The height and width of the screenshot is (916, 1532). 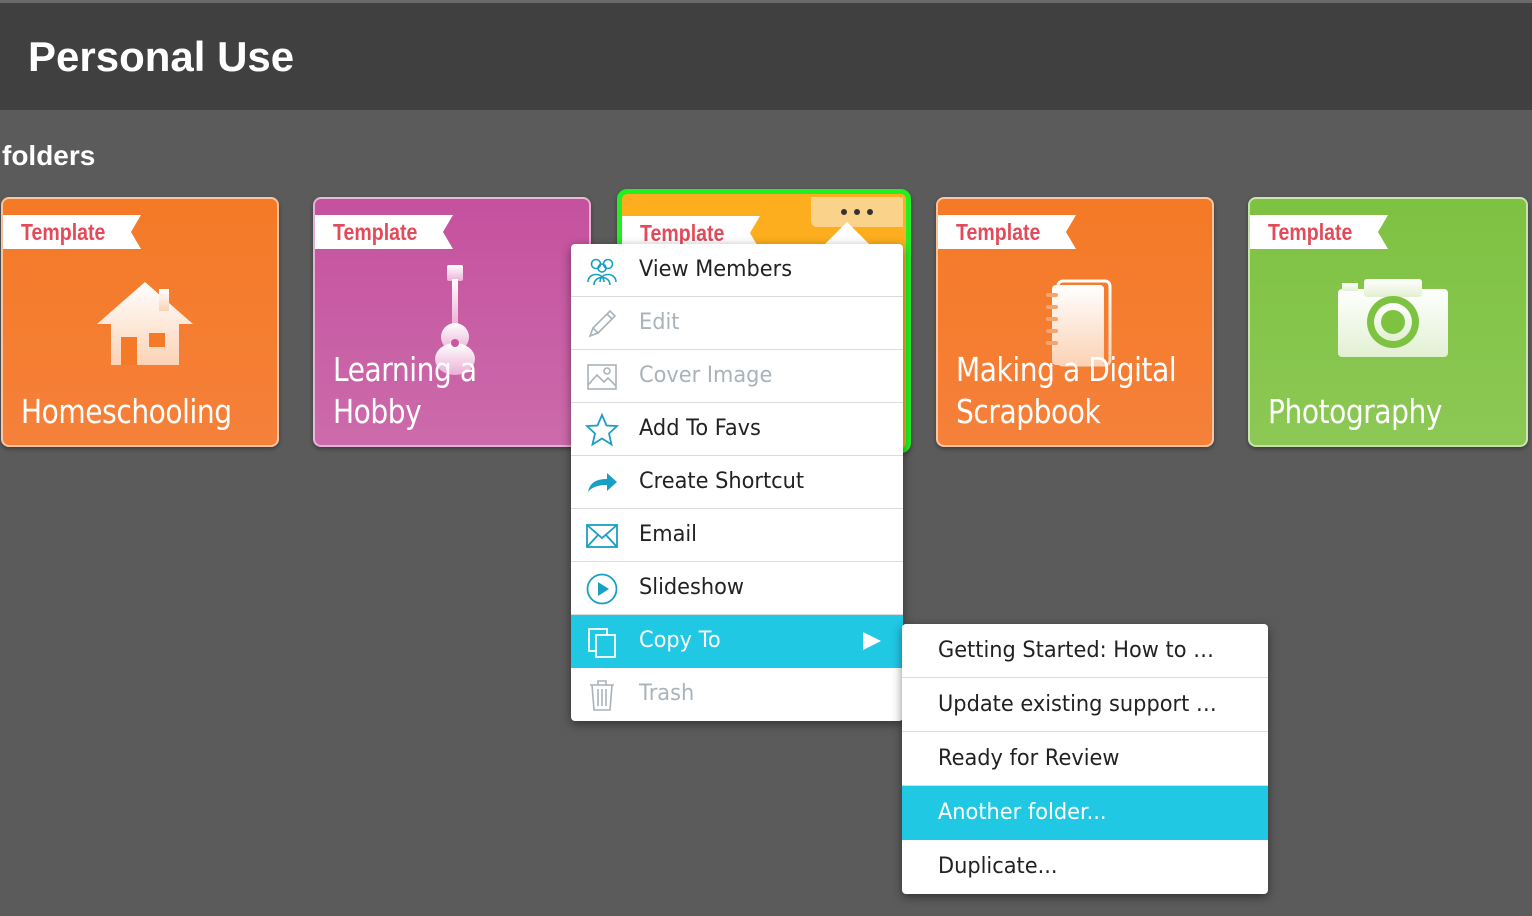 What do you see at coordinates (602, 377) in the screenshot?
I see `image-icon` at bounding box center [602, 377].